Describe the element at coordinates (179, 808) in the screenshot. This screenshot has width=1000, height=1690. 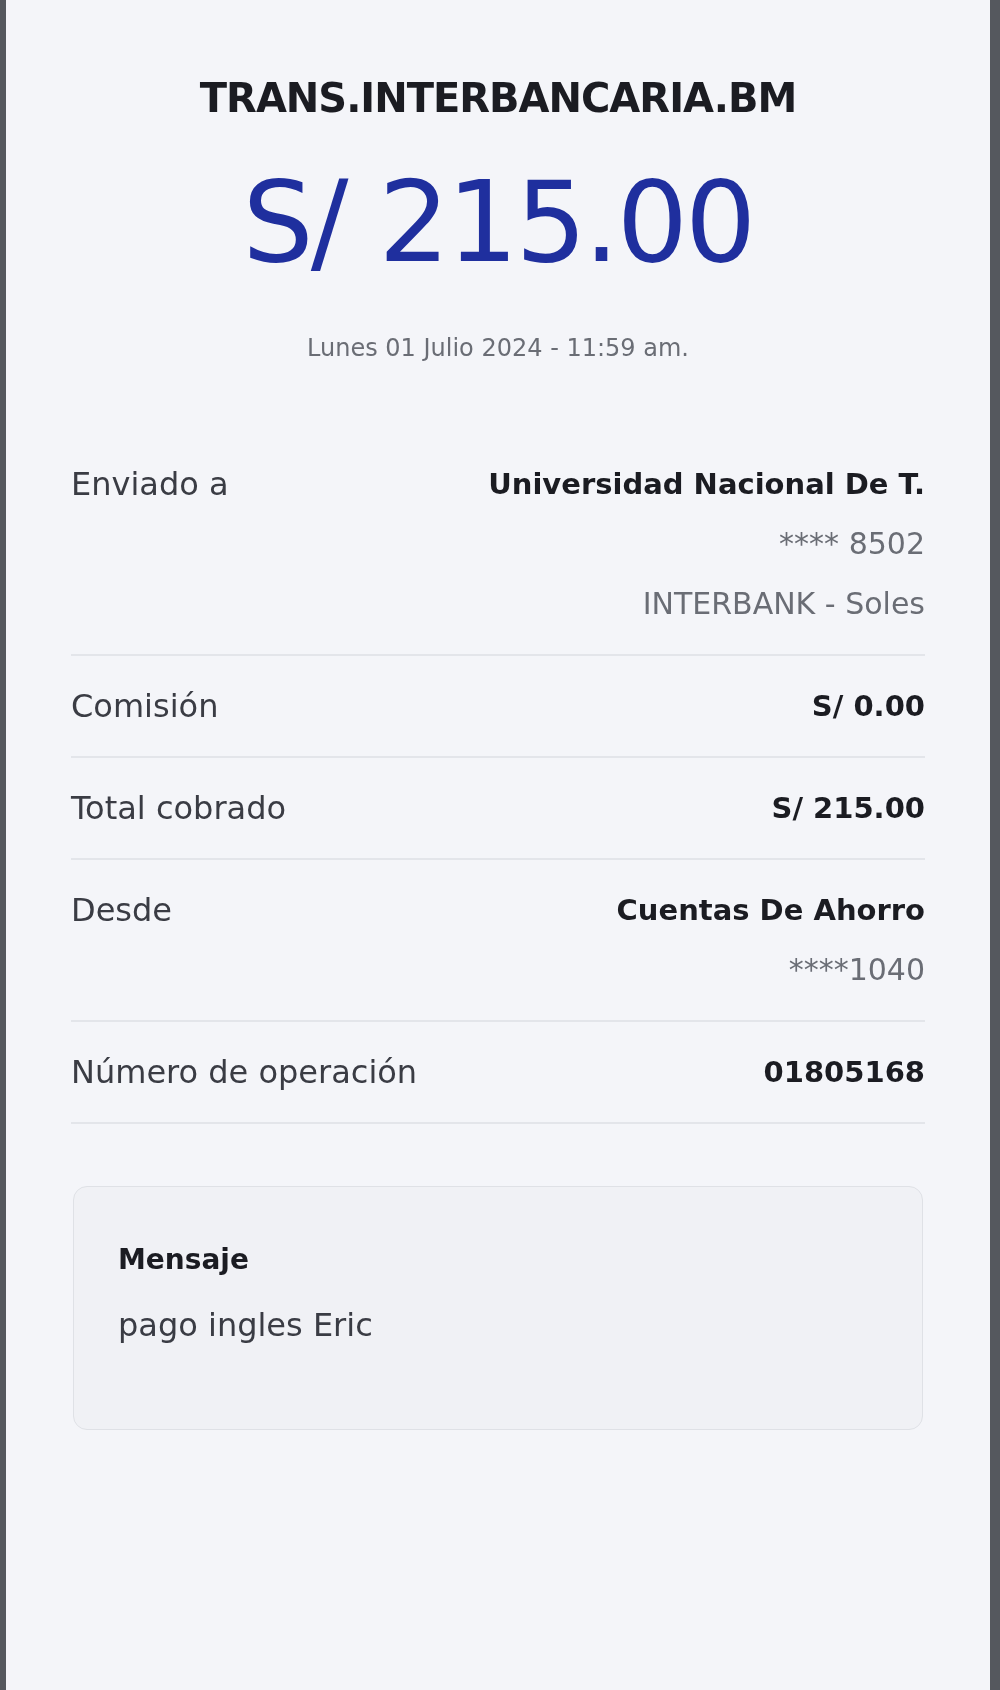
I see `detail-label: Total cobrado` at that location.